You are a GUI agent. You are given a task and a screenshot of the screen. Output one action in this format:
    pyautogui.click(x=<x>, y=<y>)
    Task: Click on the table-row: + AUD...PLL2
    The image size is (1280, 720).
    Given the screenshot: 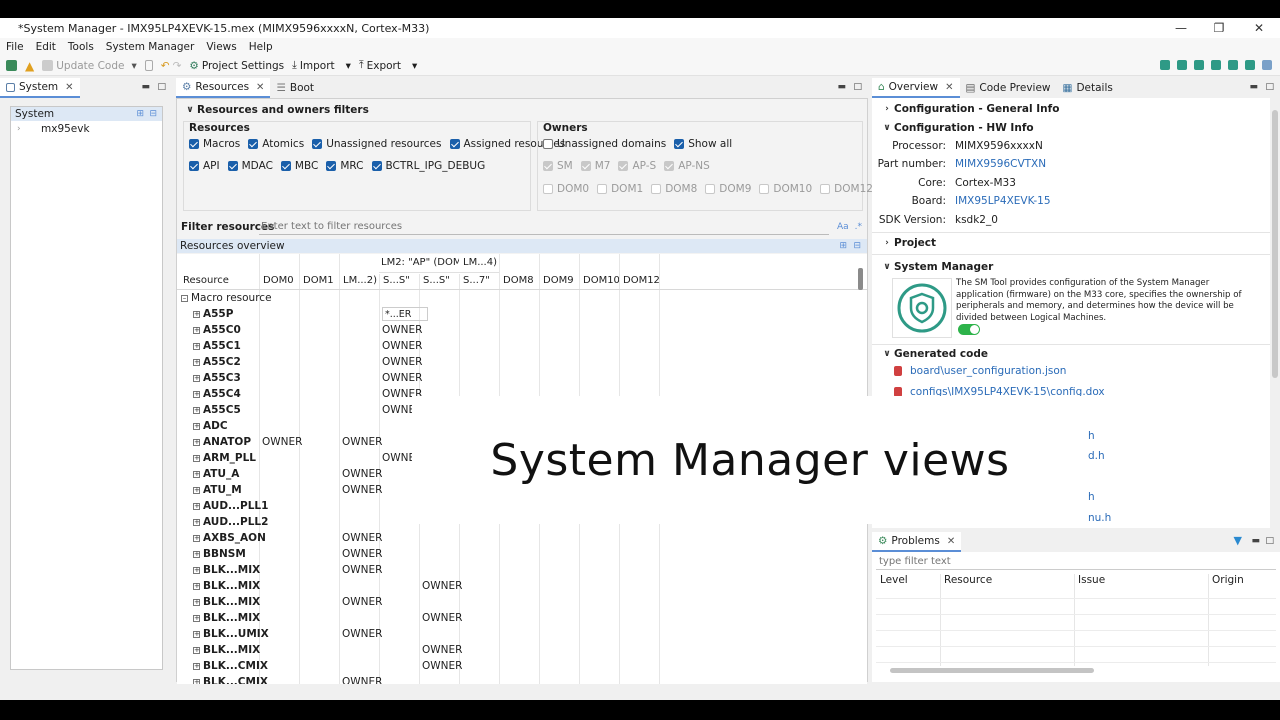 What is the action you would take?
    pyautogui.click(x=230, y=522)
    